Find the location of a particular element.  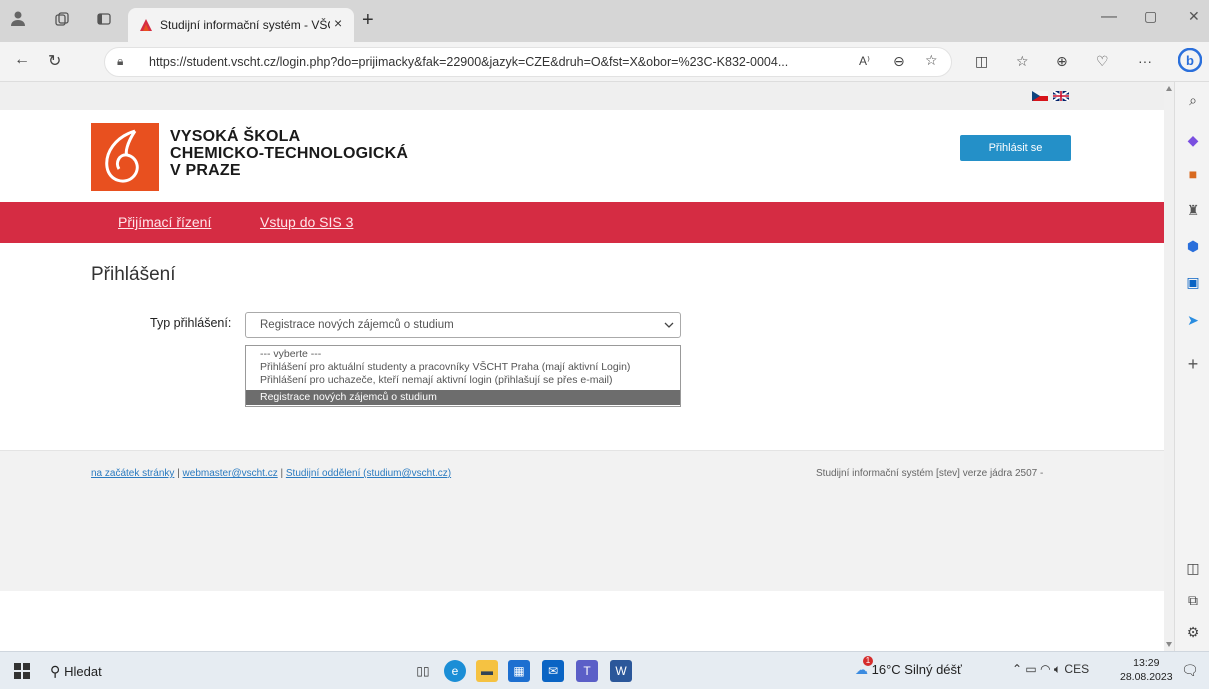

logo-emblem-icon is located at coordinates (122, 156).